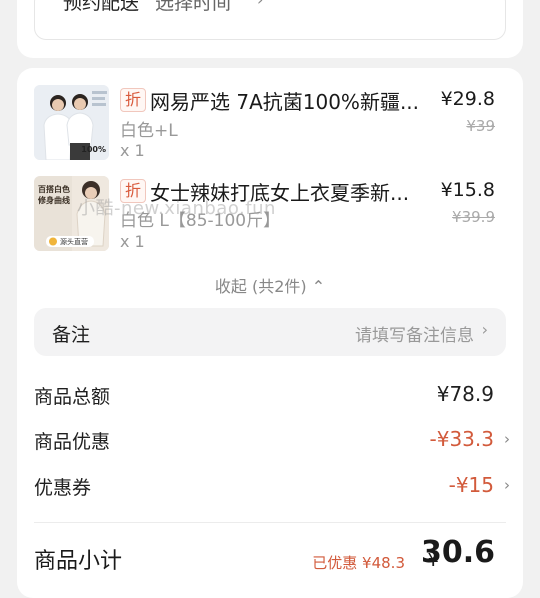  I want to click on product-thumbnail: 100%, so click(71, 122).